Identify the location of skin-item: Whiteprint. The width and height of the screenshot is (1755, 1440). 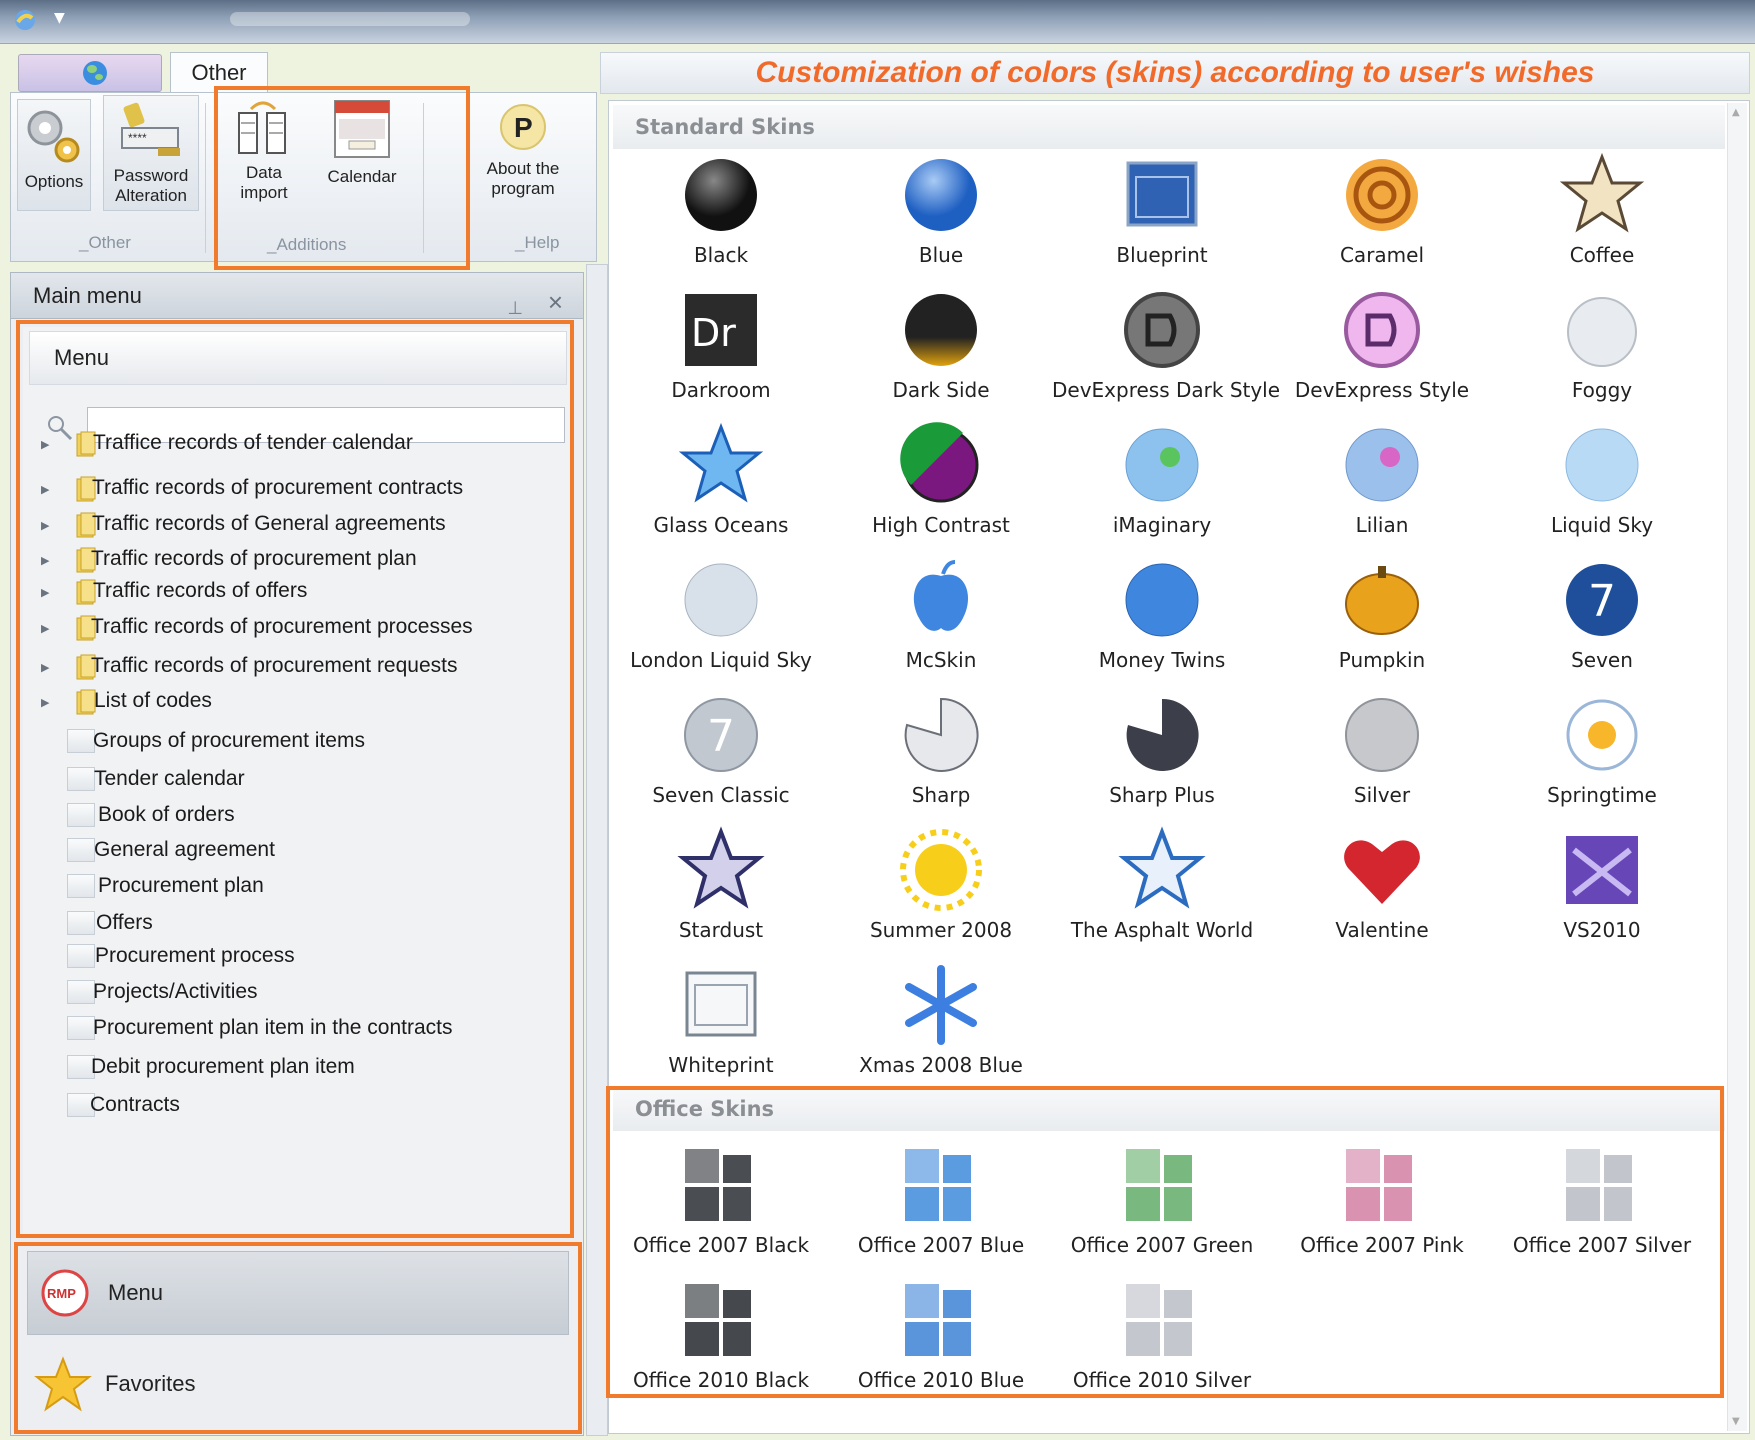
(721, 1028).